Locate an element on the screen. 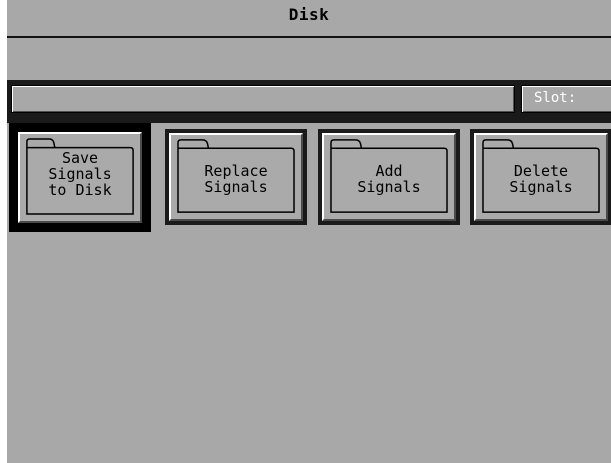 The height and width of the screenshot is (463, 611). button-face: Save Signals to Disk is located at coordinates (80, 177).